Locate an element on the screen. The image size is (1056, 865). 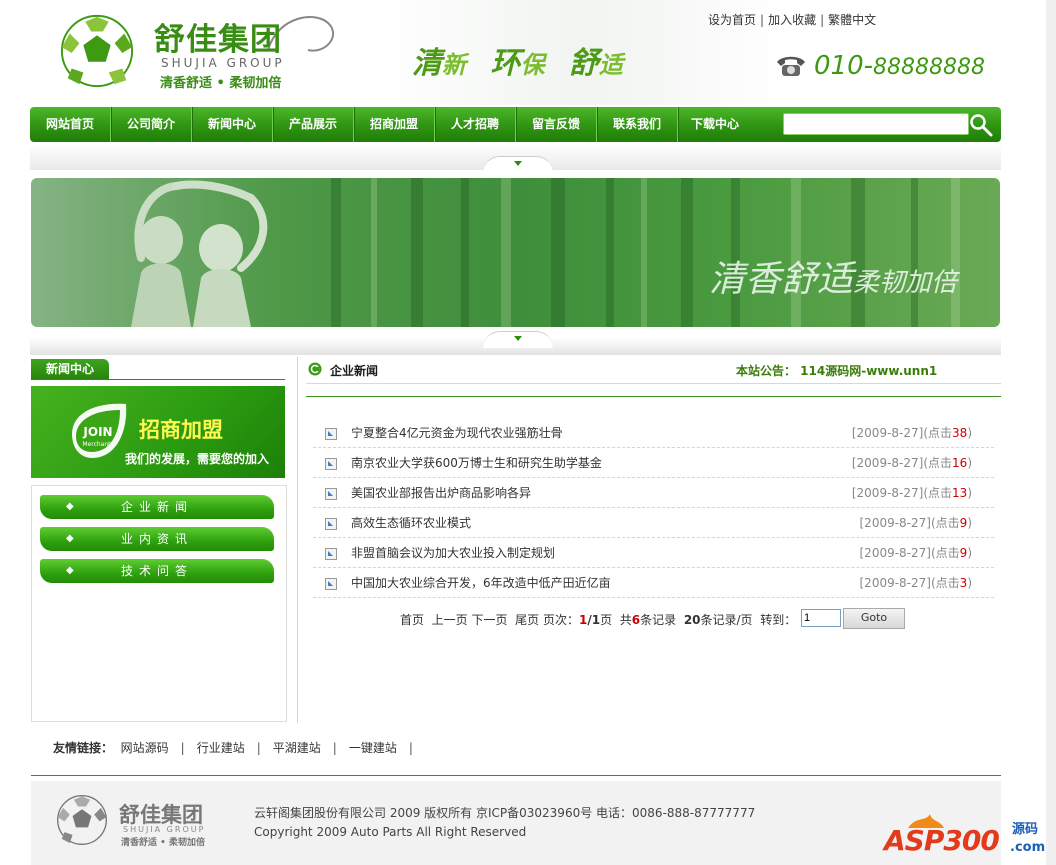
news-meta: [2009-8-27](点击9) is located at coordinates (916, 553).